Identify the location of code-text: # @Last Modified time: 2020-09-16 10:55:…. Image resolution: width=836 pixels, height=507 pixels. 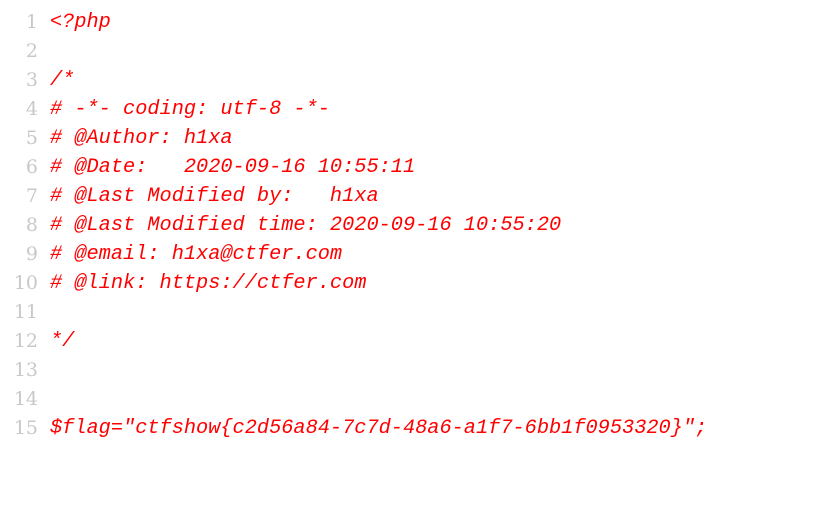
(306, 225).